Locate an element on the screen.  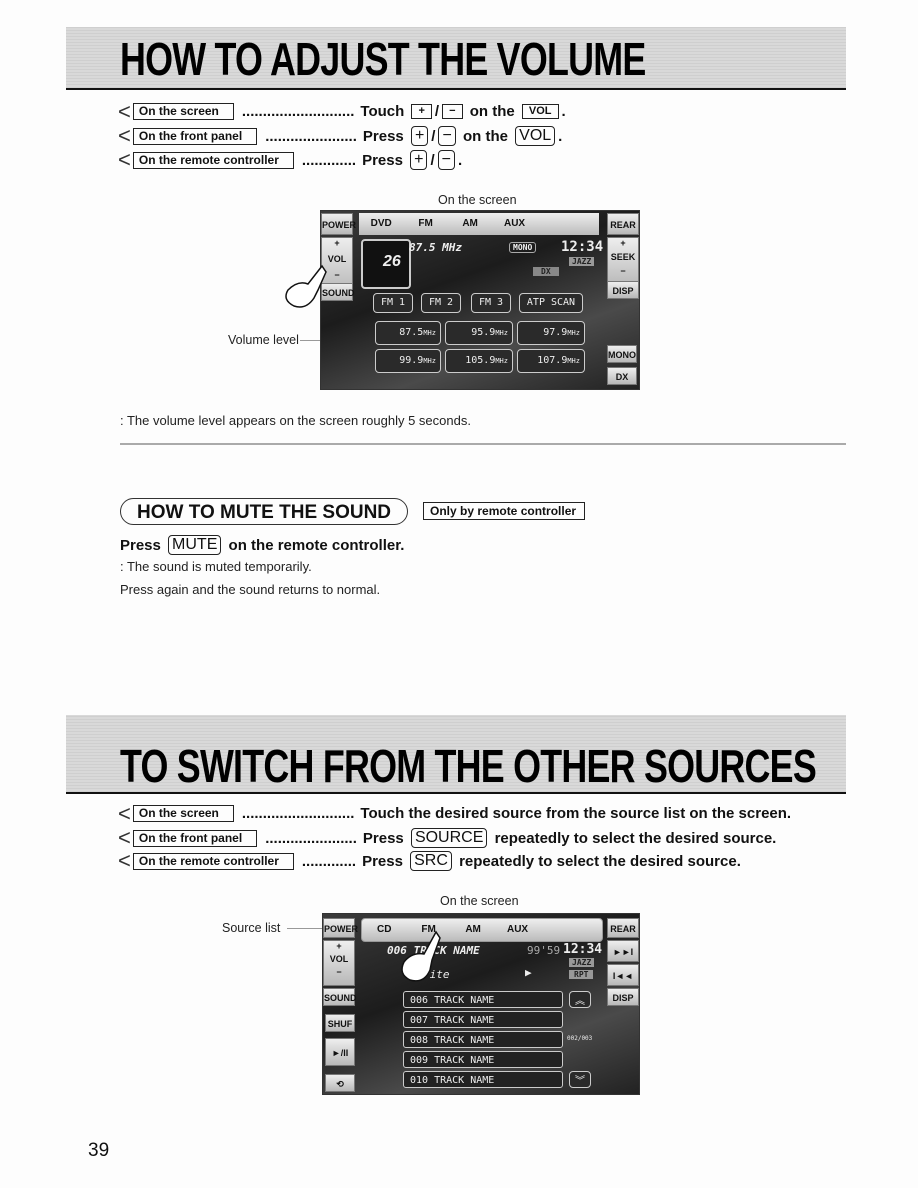
preset-2: 95.9MHz is located at coordinates (479, 333).